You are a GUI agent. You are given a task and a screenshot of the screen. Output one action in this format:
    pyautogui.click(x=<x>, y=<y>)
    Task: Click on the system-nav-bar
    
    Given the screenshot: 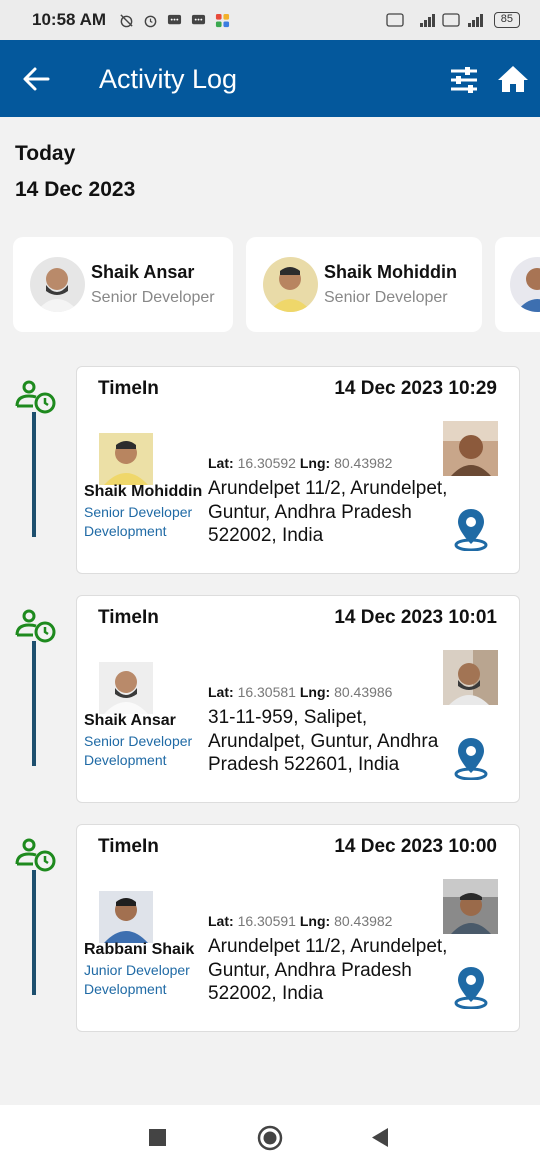 What is the action you would take?
    pyautogui.click(x=270, y=1137)
    